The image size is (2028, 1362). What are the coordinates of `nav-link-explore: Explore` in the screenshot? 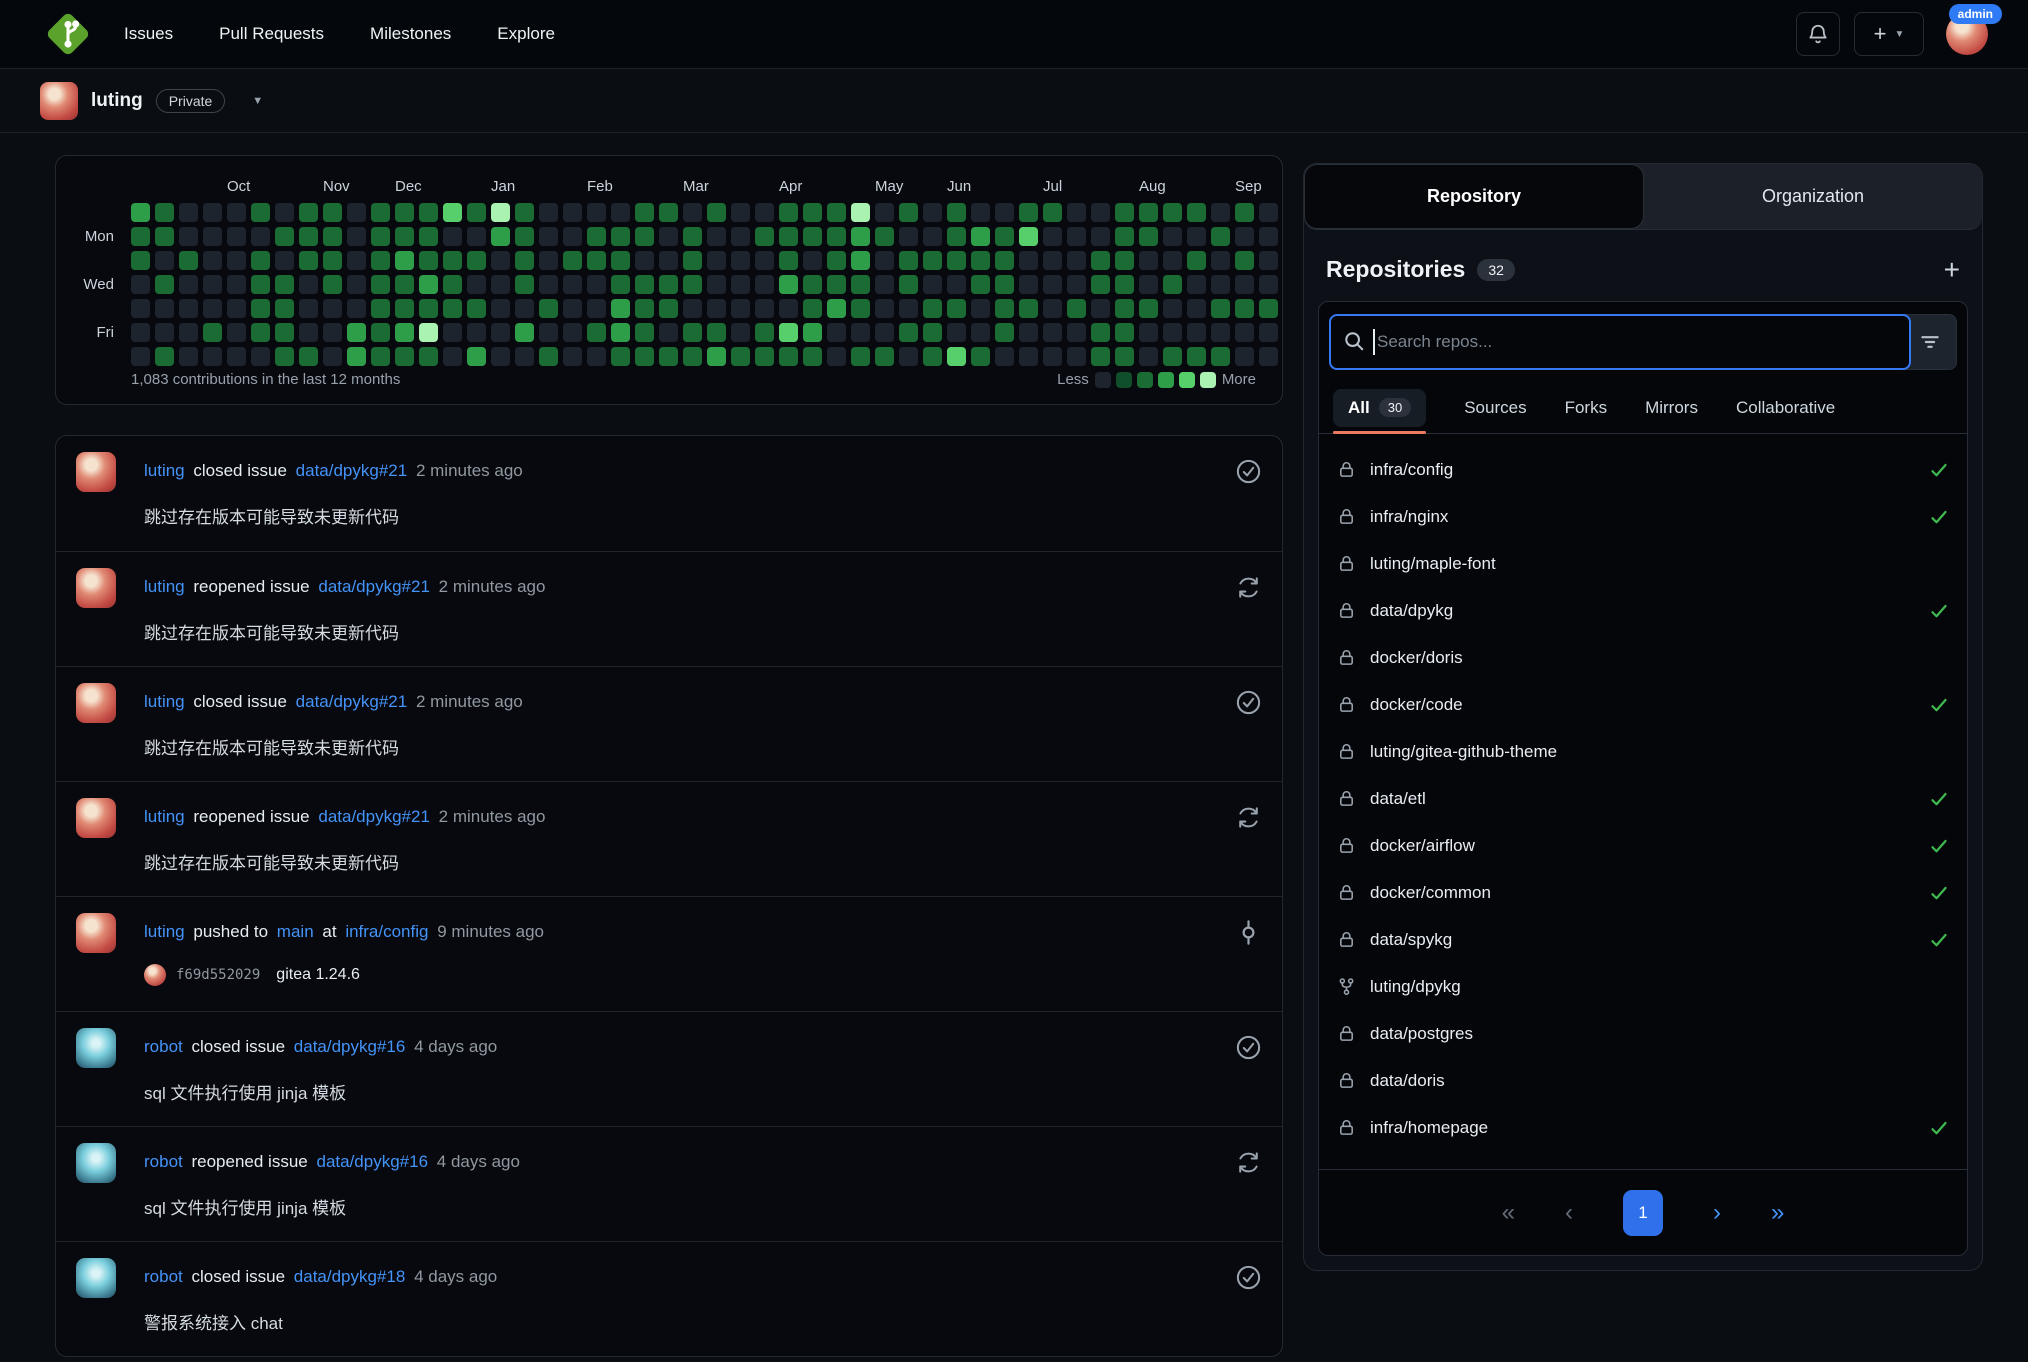 It's located at (526, 34).